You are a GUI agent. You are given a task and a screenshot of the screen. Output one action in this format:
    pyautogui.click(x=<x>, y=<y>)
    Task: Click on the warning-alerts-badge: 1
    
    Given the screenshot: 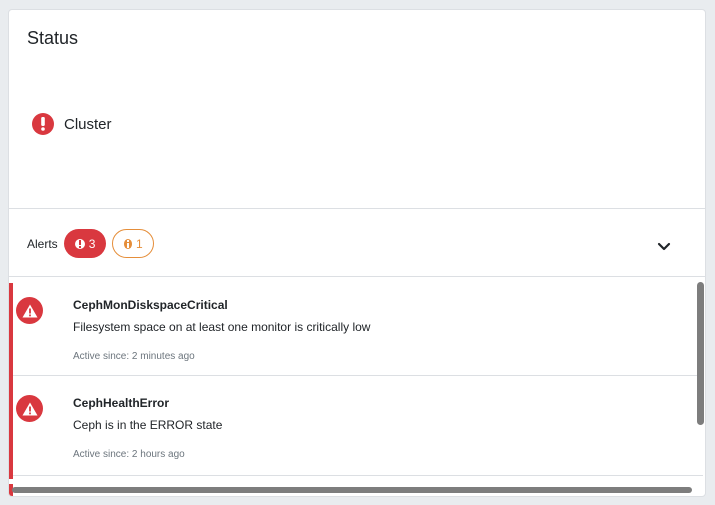 What is the action you would take?
    pyautogui.click(x=132, y=243)
    